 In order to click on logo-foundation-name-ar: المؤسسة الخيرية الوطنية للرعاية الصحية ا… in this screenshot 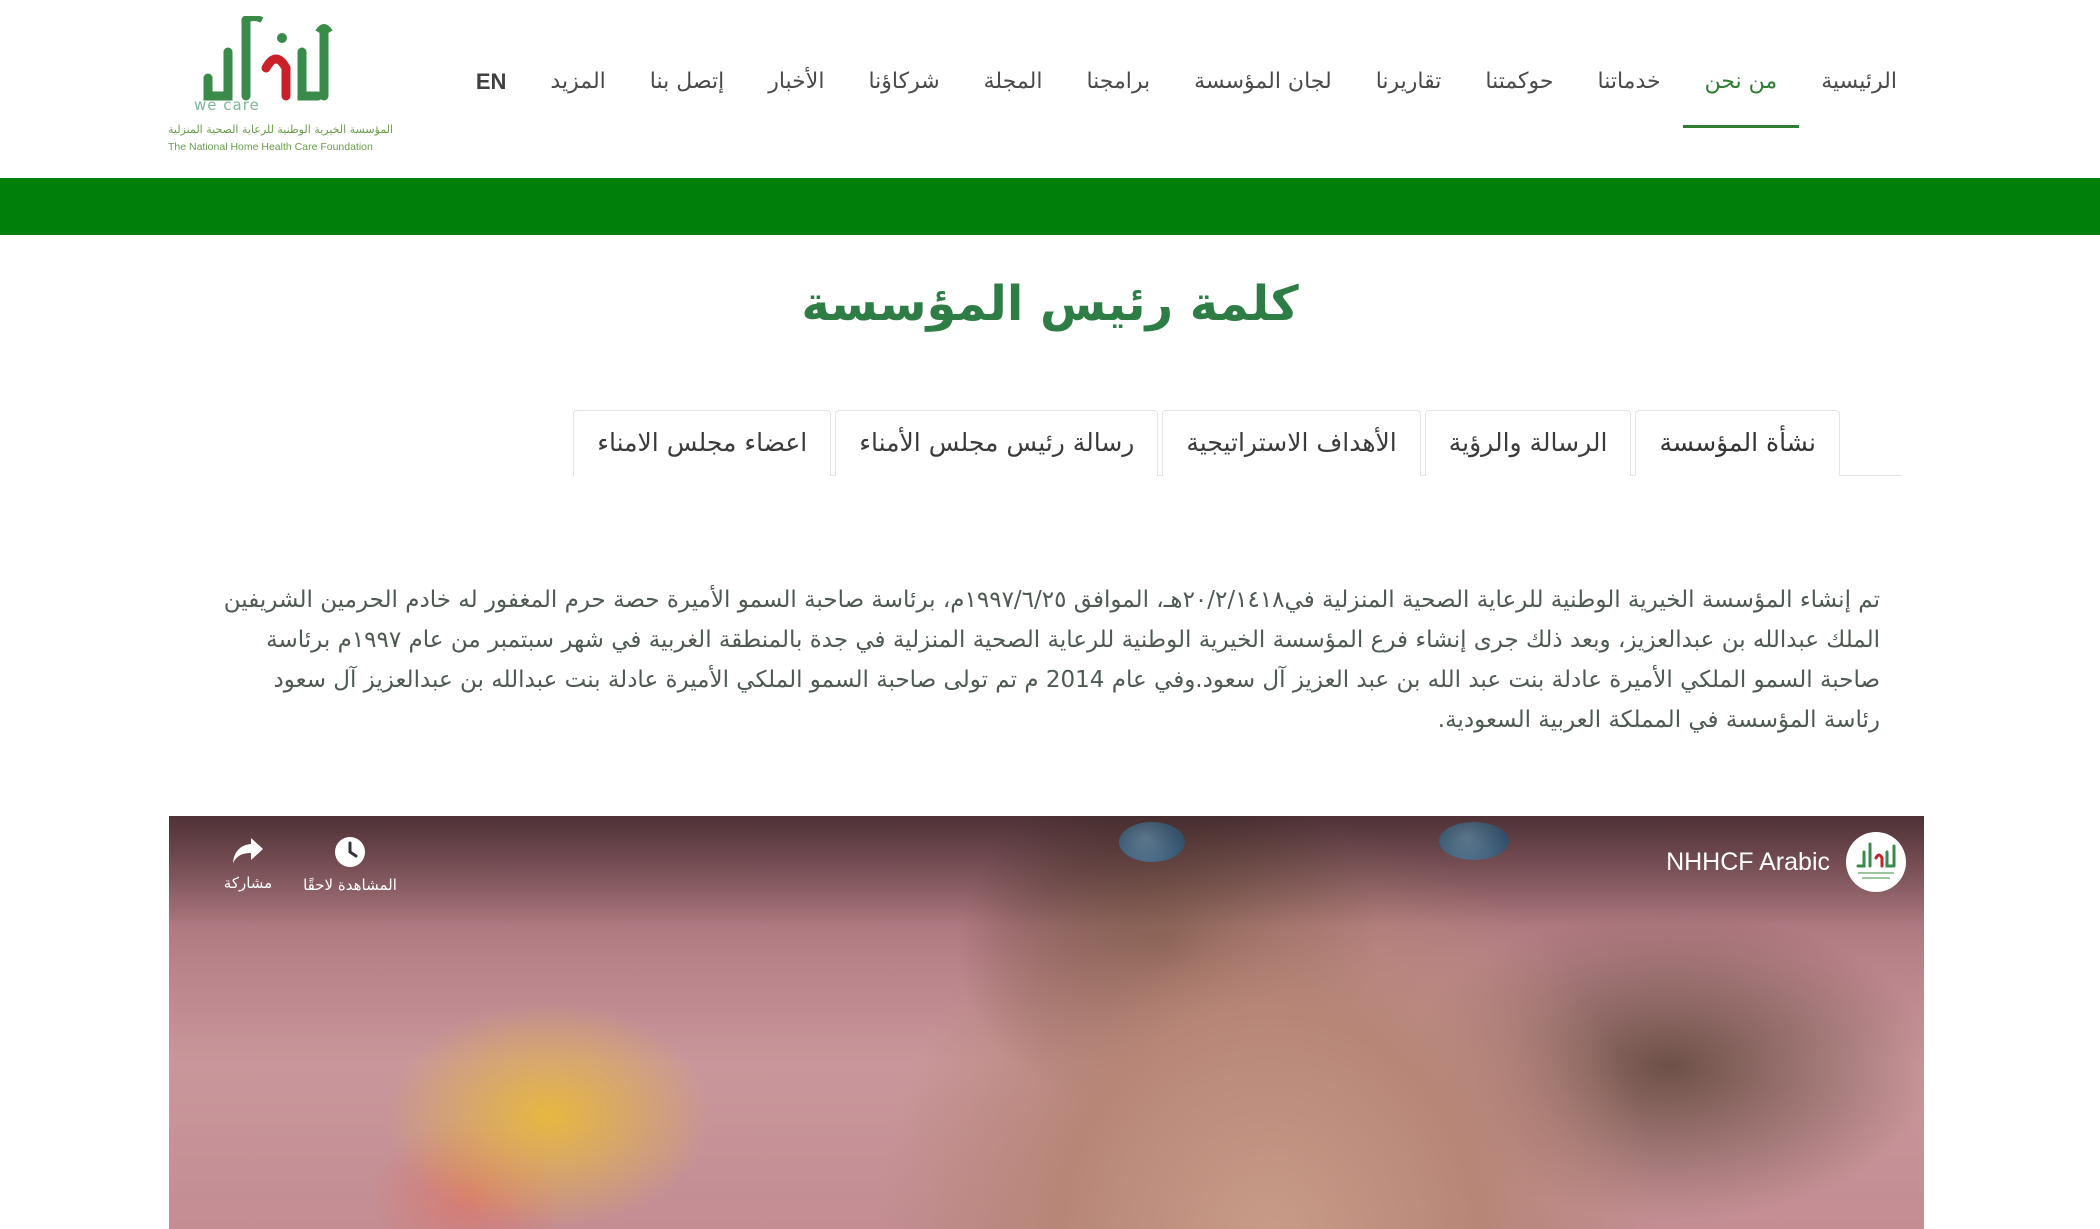, I will do `click(281, 129)`.